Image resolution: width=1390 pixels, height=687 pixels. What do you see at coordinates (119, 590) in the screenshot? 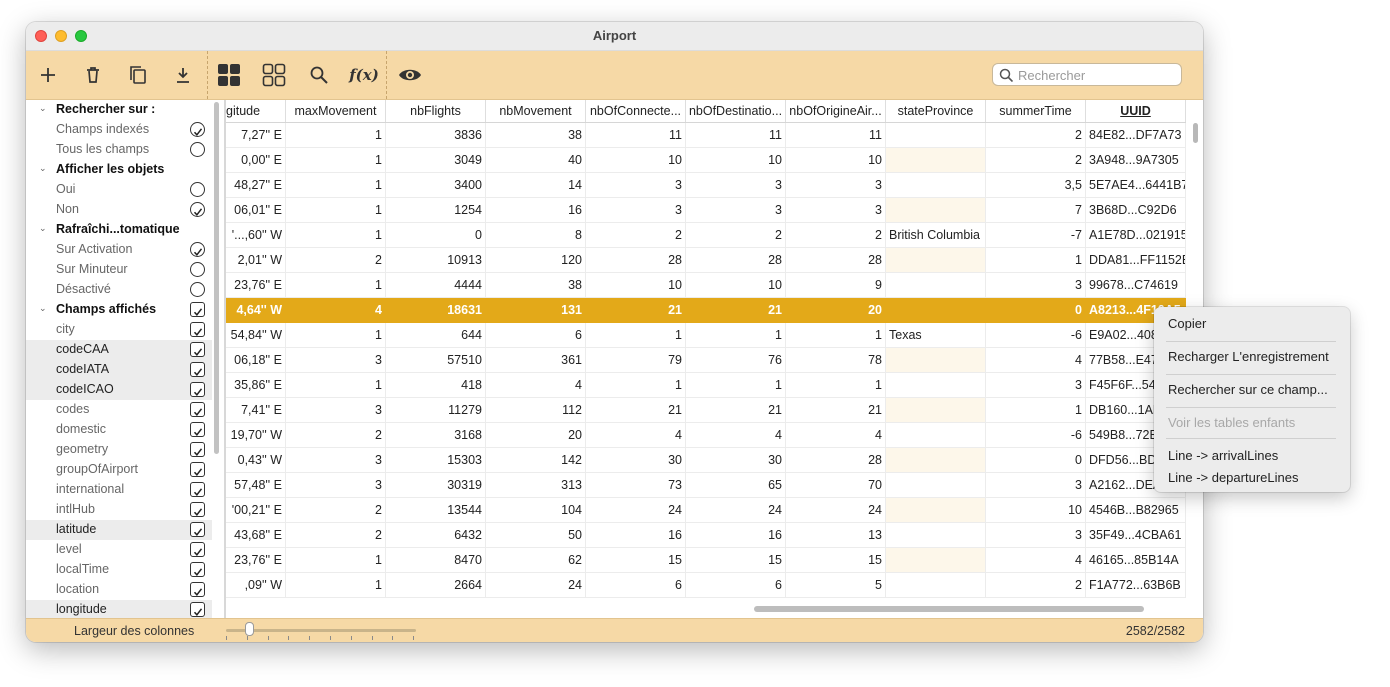
I see `sidebar-option: location` at bounding box center [119, 590].